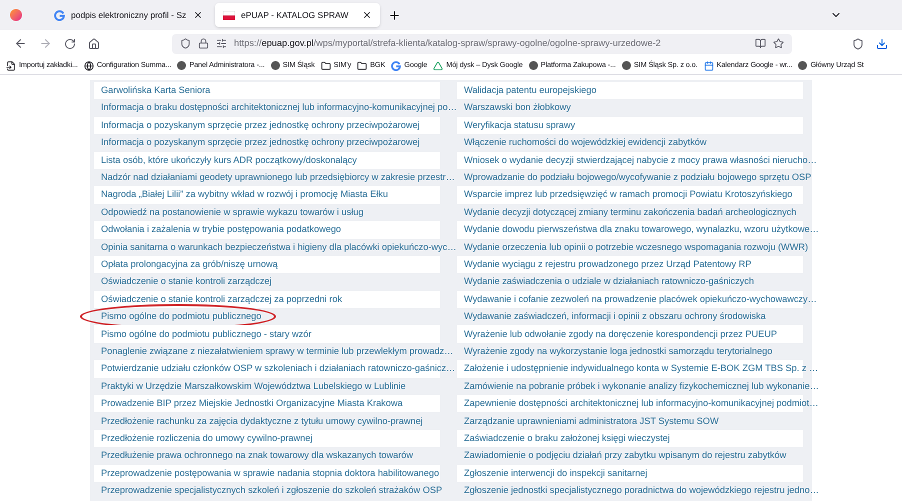 This screenshot has height=501, width=902. I want to click on catalog-link: Weryfikacja statusu sprawy, so click(520, 125).